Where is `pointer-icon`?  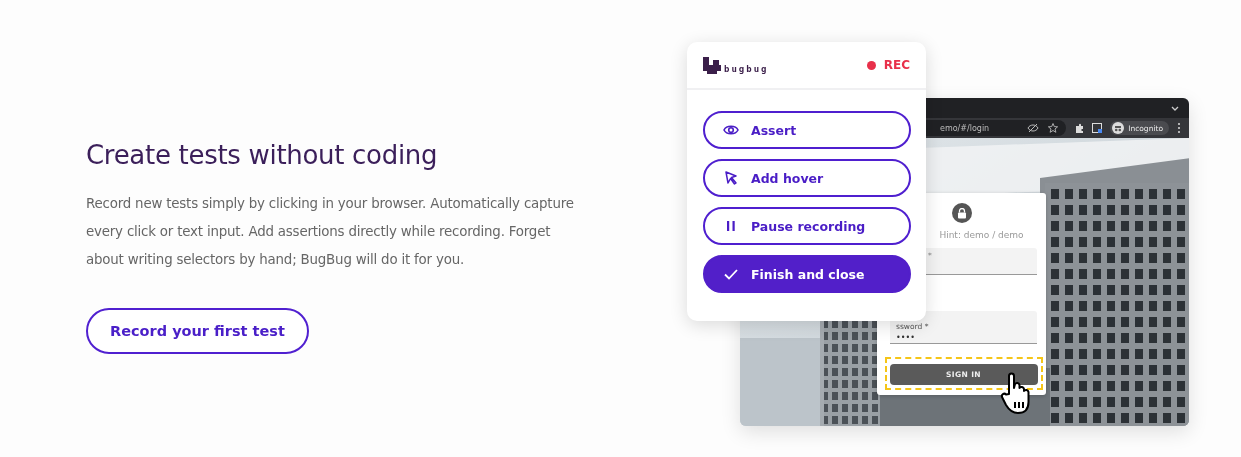 pointer-icon is located at coordinates (731, 178).